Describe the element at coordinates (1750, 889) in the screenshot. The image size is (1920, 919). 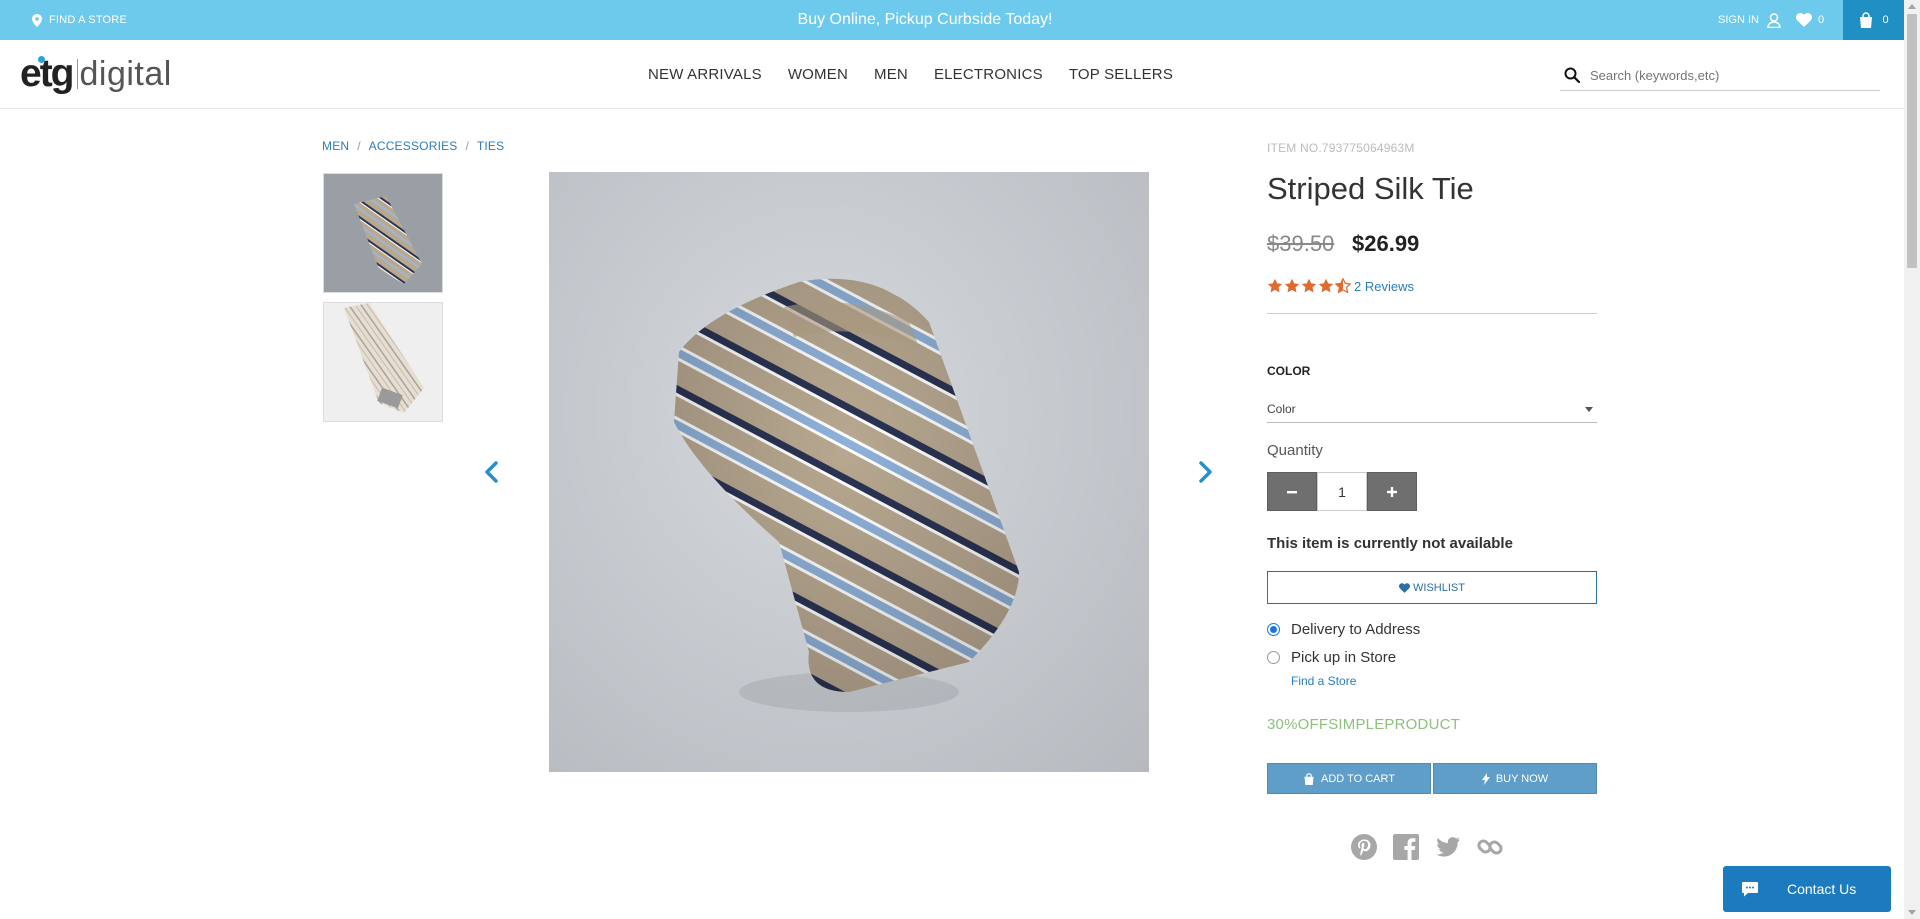
I see `chat-bubble-icon` at that location.